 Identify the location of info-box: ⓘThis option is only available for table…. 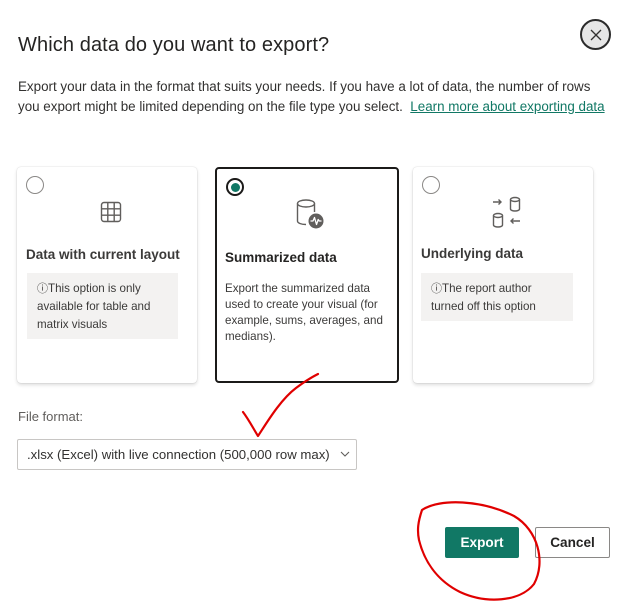
(102, 306).